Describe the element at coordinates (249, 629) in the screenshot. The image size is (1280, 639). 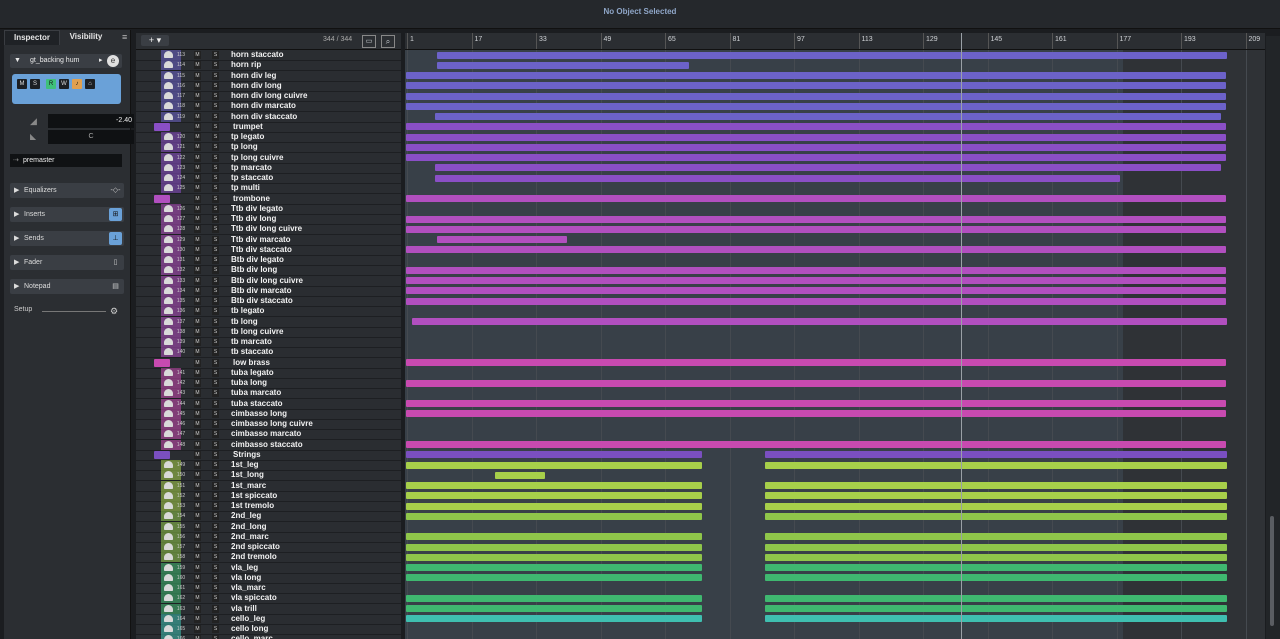
I see `track-name: cello long` at that location.